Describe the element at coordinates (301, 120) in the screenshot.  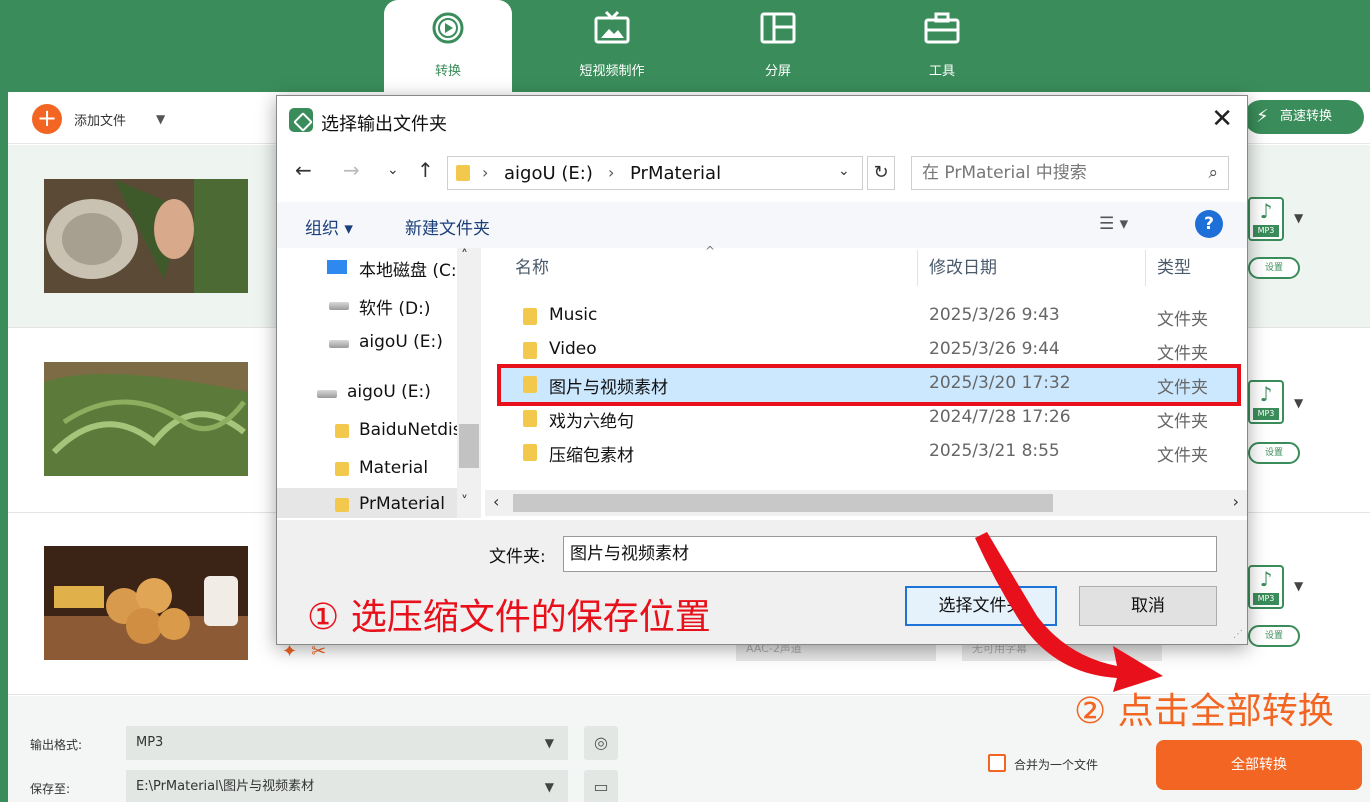
I see `app-logo-icon` at that location.